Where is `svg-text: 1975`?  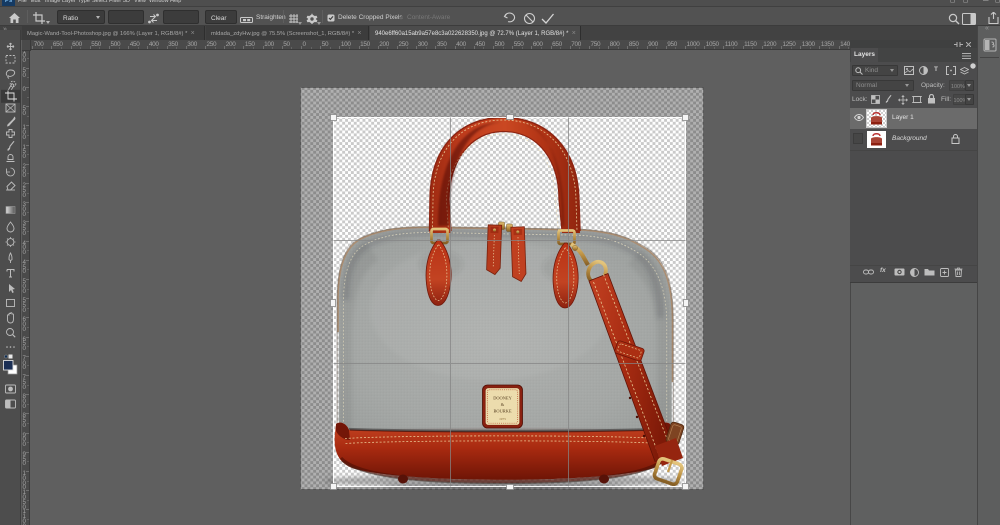
svg-text: 1975 is located at coordinates (502, 419).